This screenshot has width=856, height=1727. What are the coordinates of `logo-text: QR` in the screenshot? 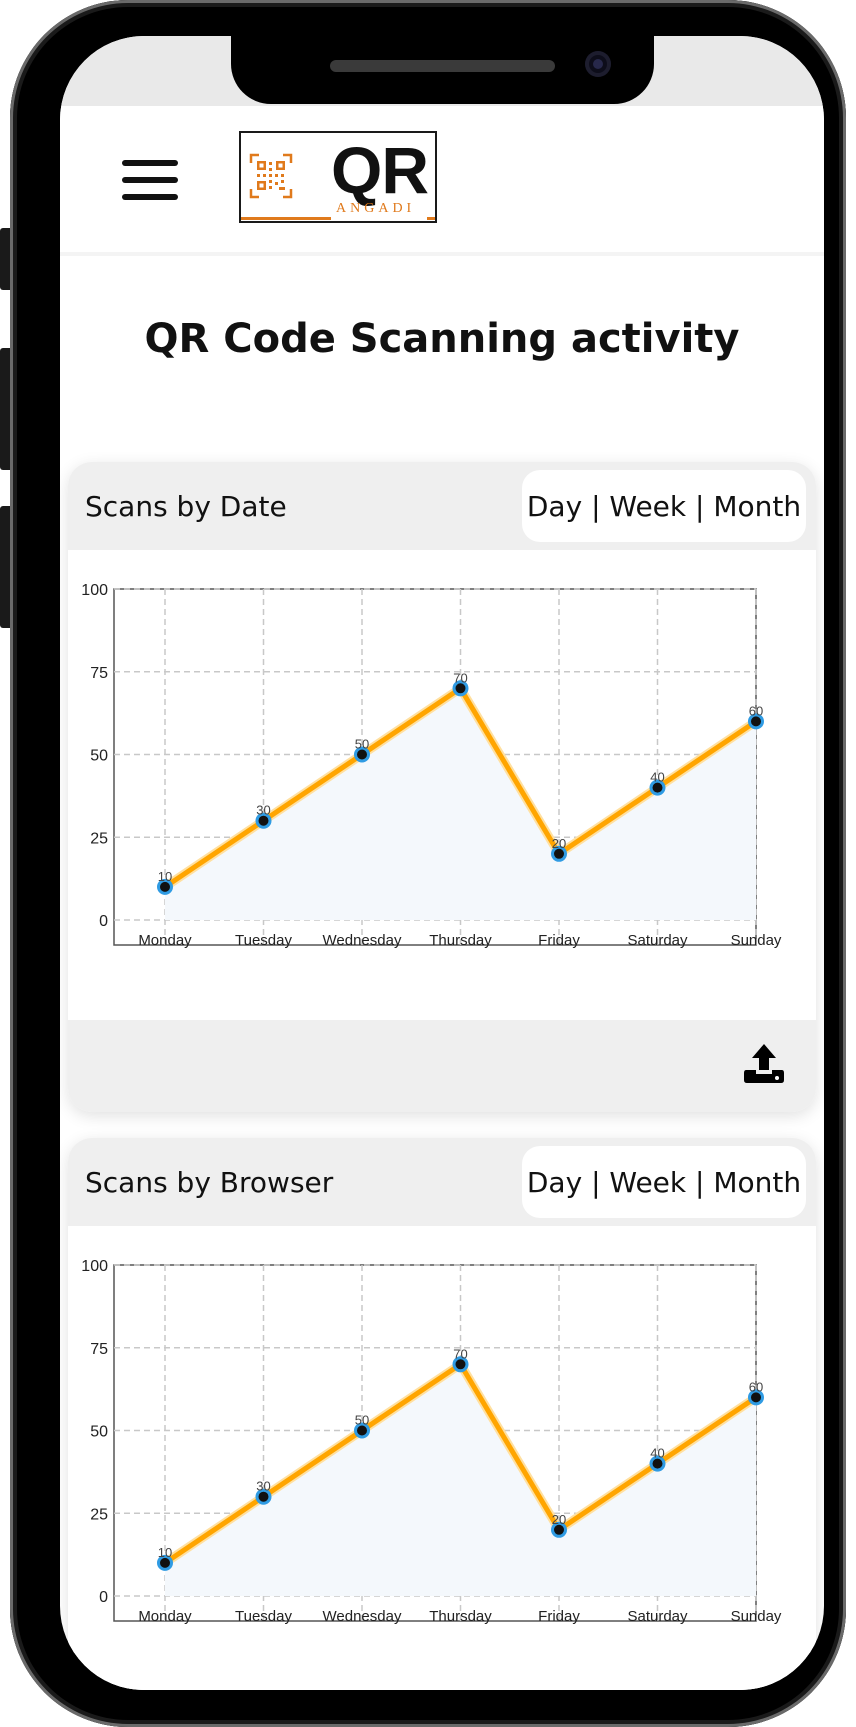 It's located at (380, 170).